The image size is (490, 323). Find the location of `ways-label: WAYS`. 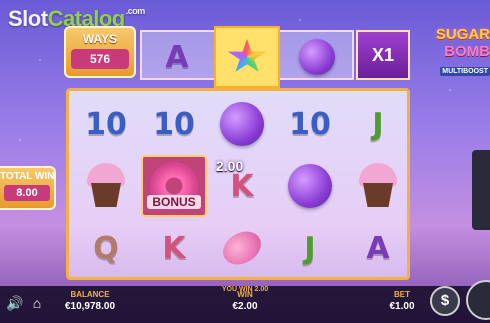

ways-label: WAYS is located at coordinates (100, 39).